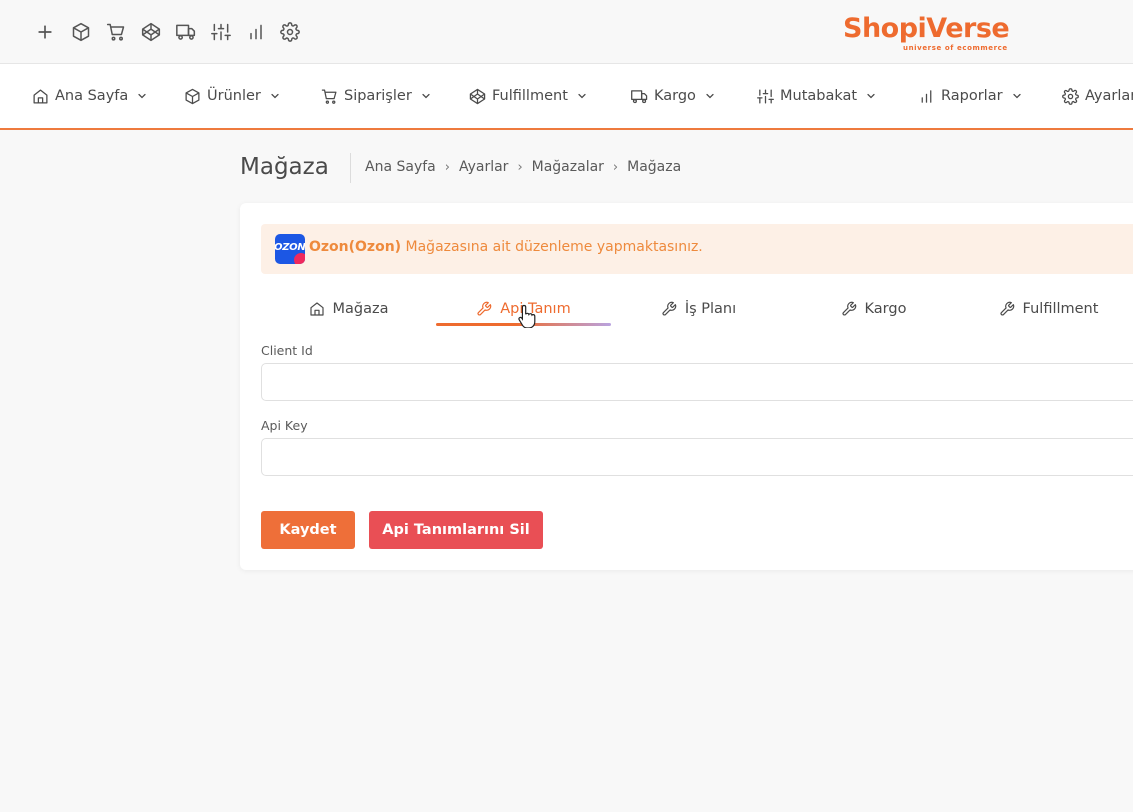 The image size is (1133, 812). Describe the element at coordinates (926, 28) in the screenshot. I see `brand-name: ShopiVerse` at that location.